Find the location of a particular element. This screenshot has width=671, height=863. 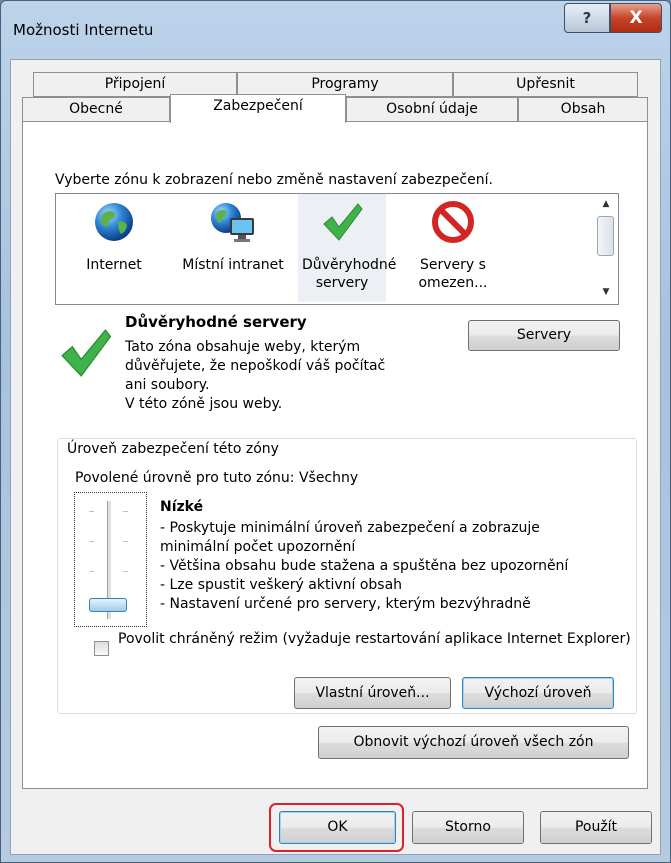

tab-obsah: Obsah is located at coordinates (583, 109).